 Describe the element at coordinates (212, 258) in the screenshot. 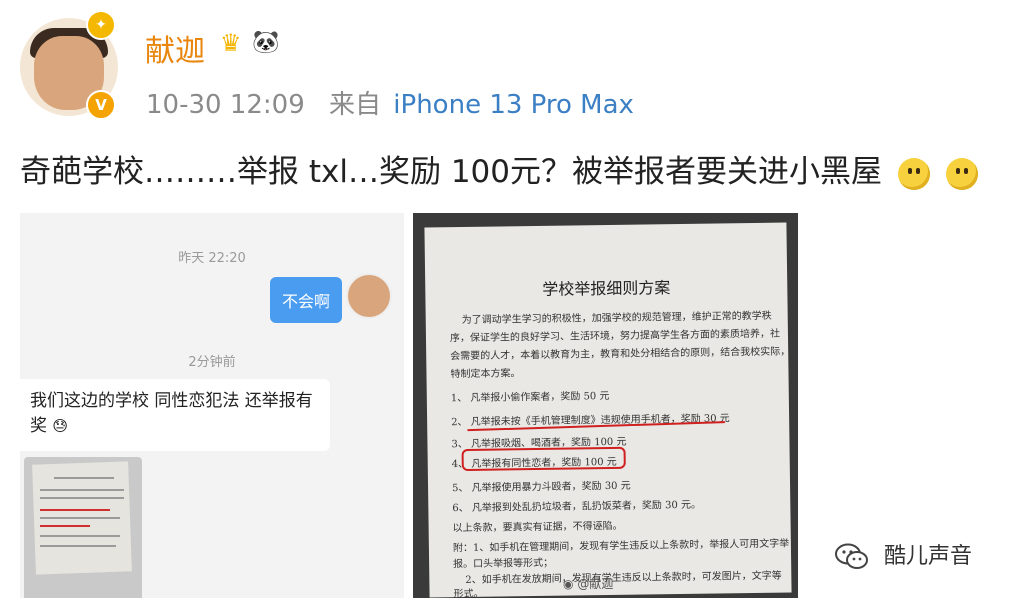

I see `chat-timestamp: 昨天 22:20` at that location.